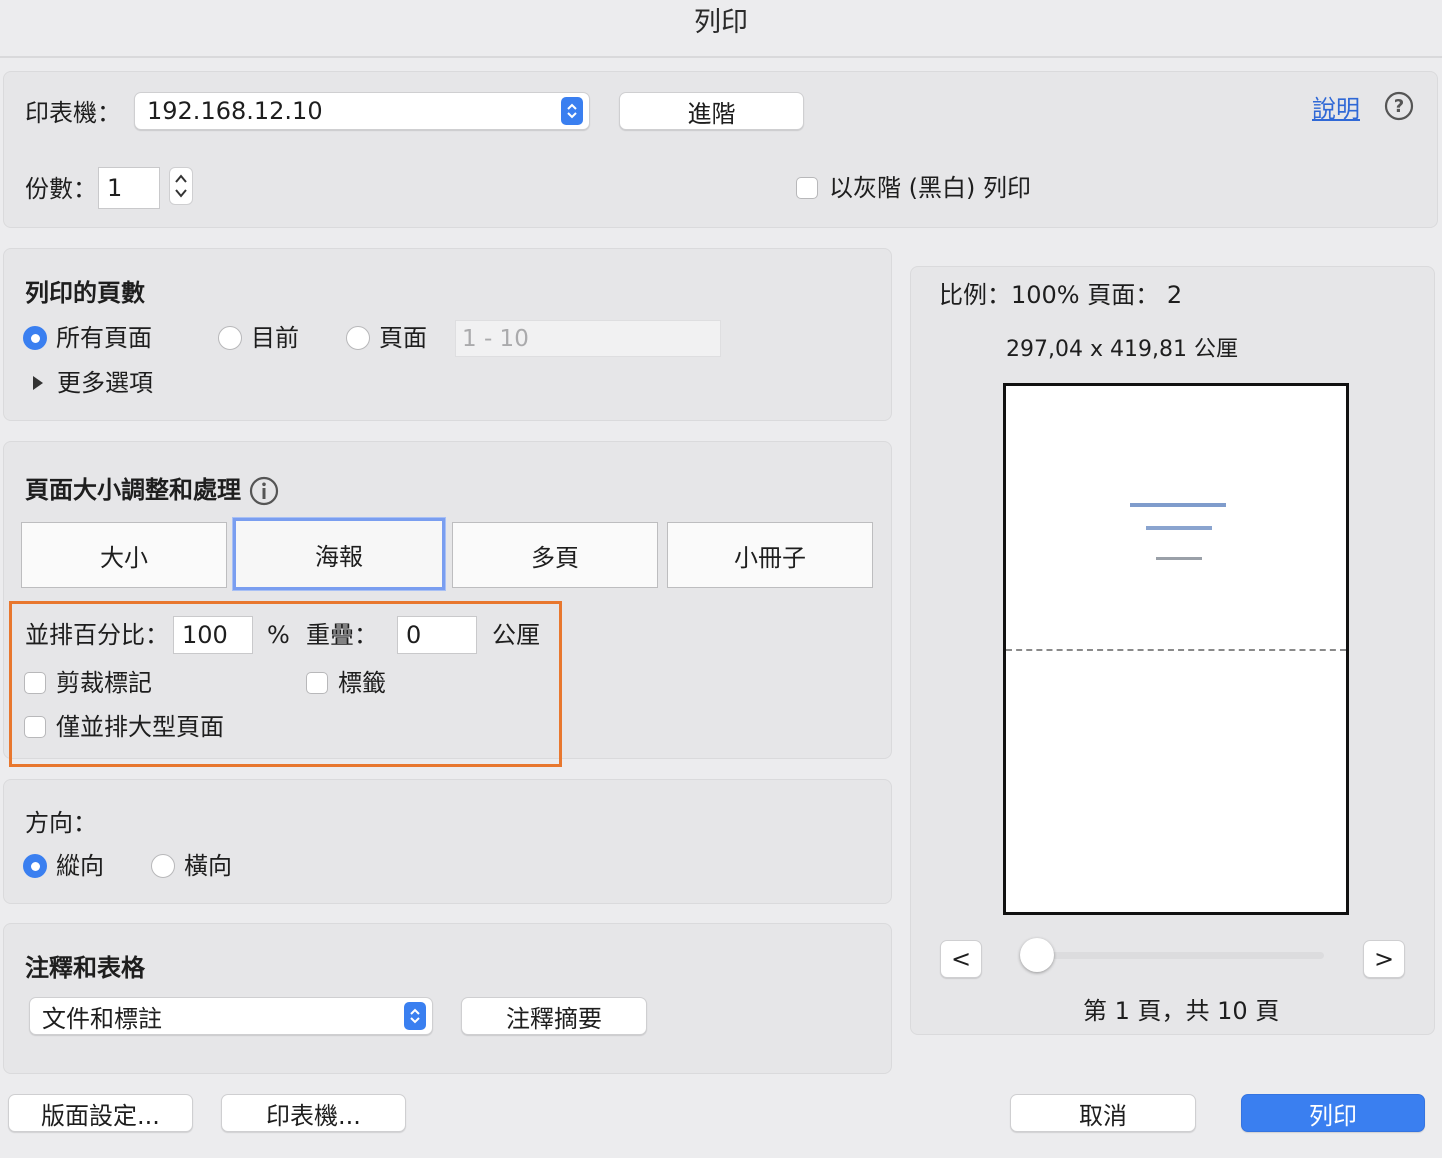 This screenshot has height=1158, width=1442. I want to click on cut-marks-label: 剪裁標記, so click(104, 683).